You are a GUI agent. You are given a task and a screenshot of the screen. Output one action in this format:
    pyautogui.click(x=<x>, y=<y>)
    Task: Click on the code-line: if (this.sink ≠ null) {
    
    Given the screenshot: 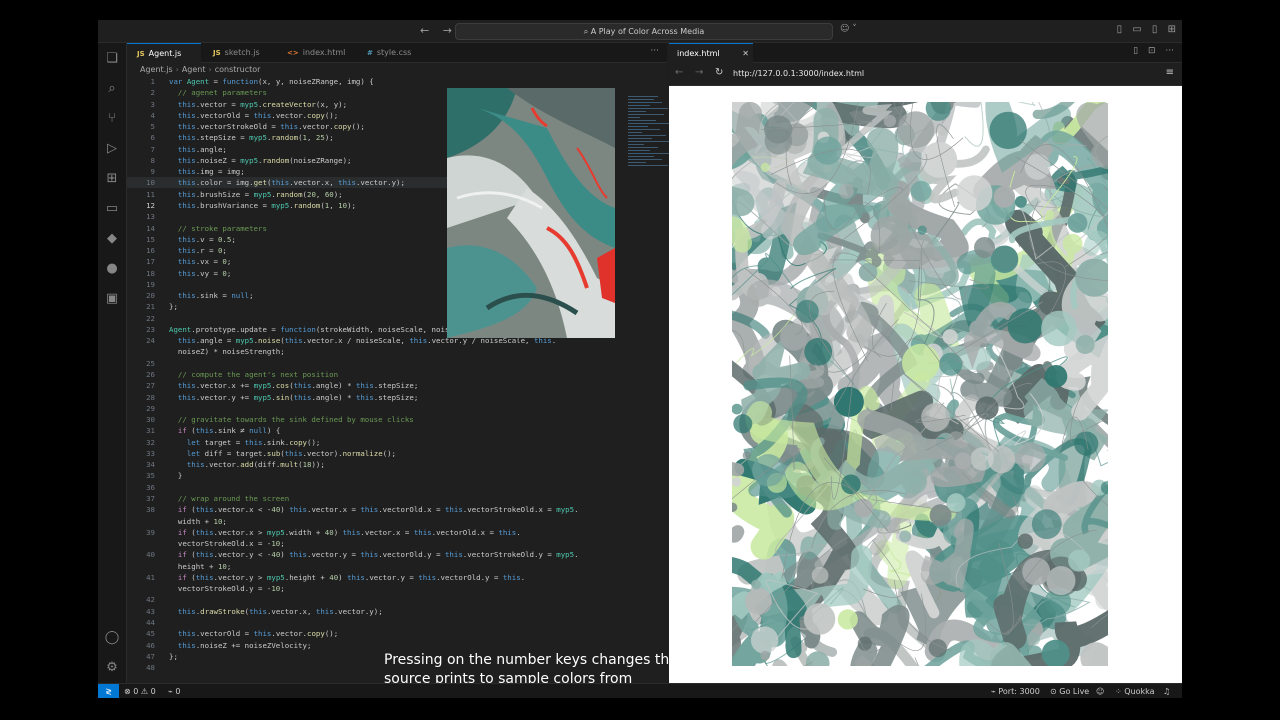 What is the action you would take?
    pyautogui.click(x=224, y=430)
    